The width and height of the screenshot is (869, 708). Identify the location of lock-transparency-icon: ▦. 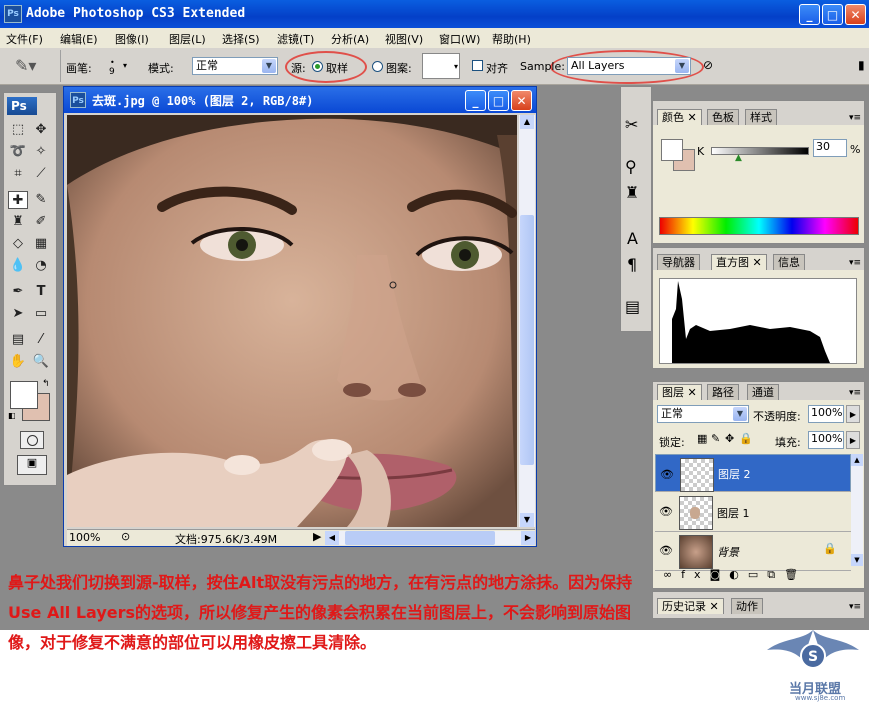
(702, 438).